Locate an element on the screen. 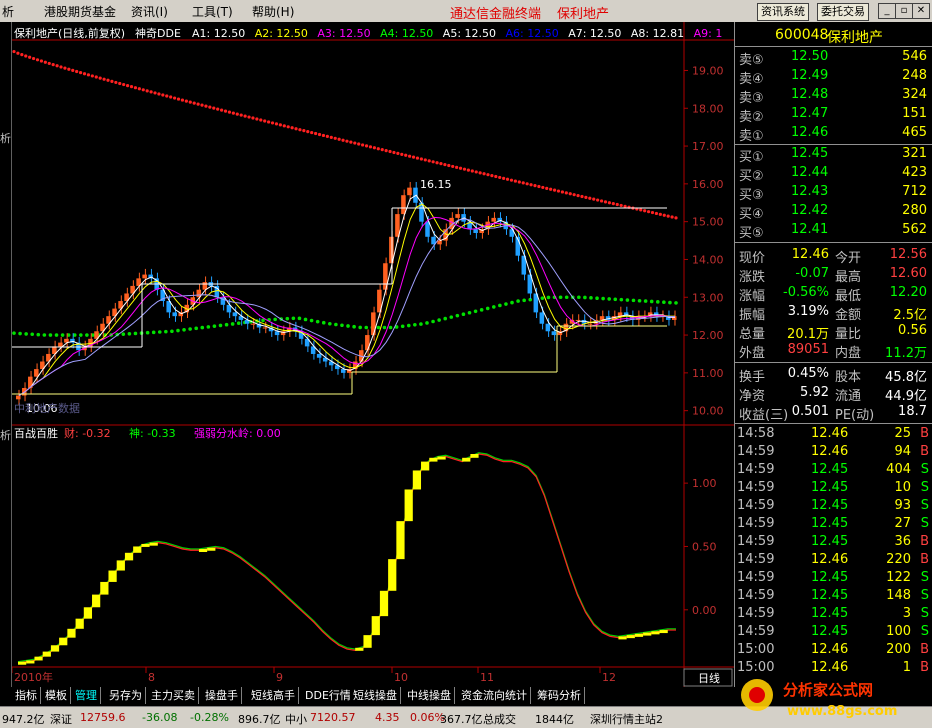  stat-row: 换手 0.45% 股本 45.8亿 is located at coordinates (833, 375).